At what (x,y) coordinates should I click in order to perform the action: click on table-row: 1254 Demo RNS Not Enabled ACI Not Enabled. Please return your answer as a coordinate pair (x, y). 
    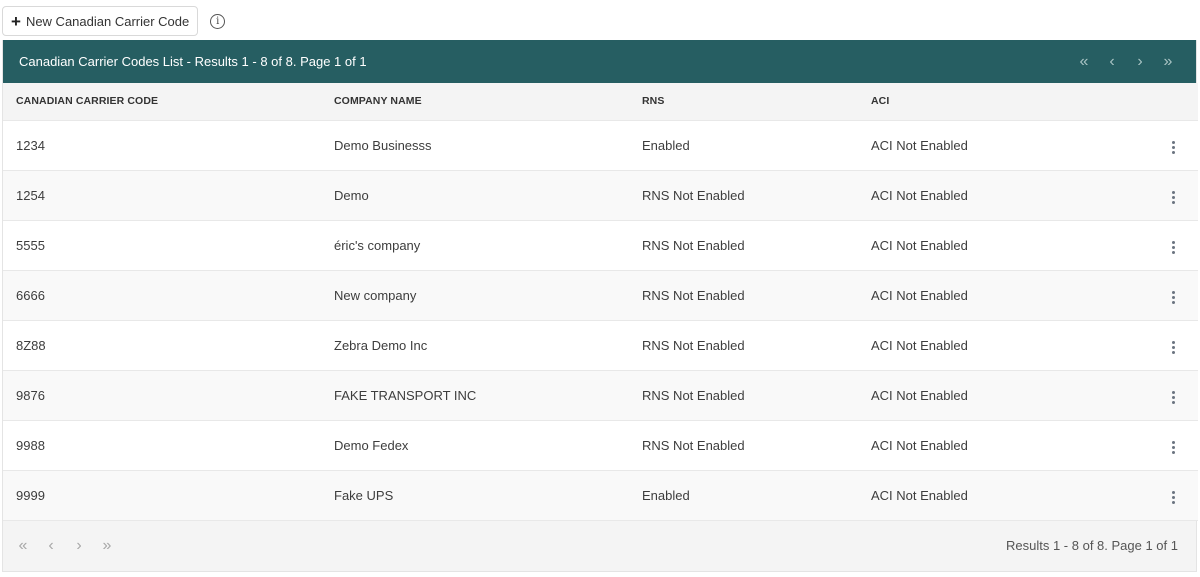
    Looking at the image, I should click on (600, 195).